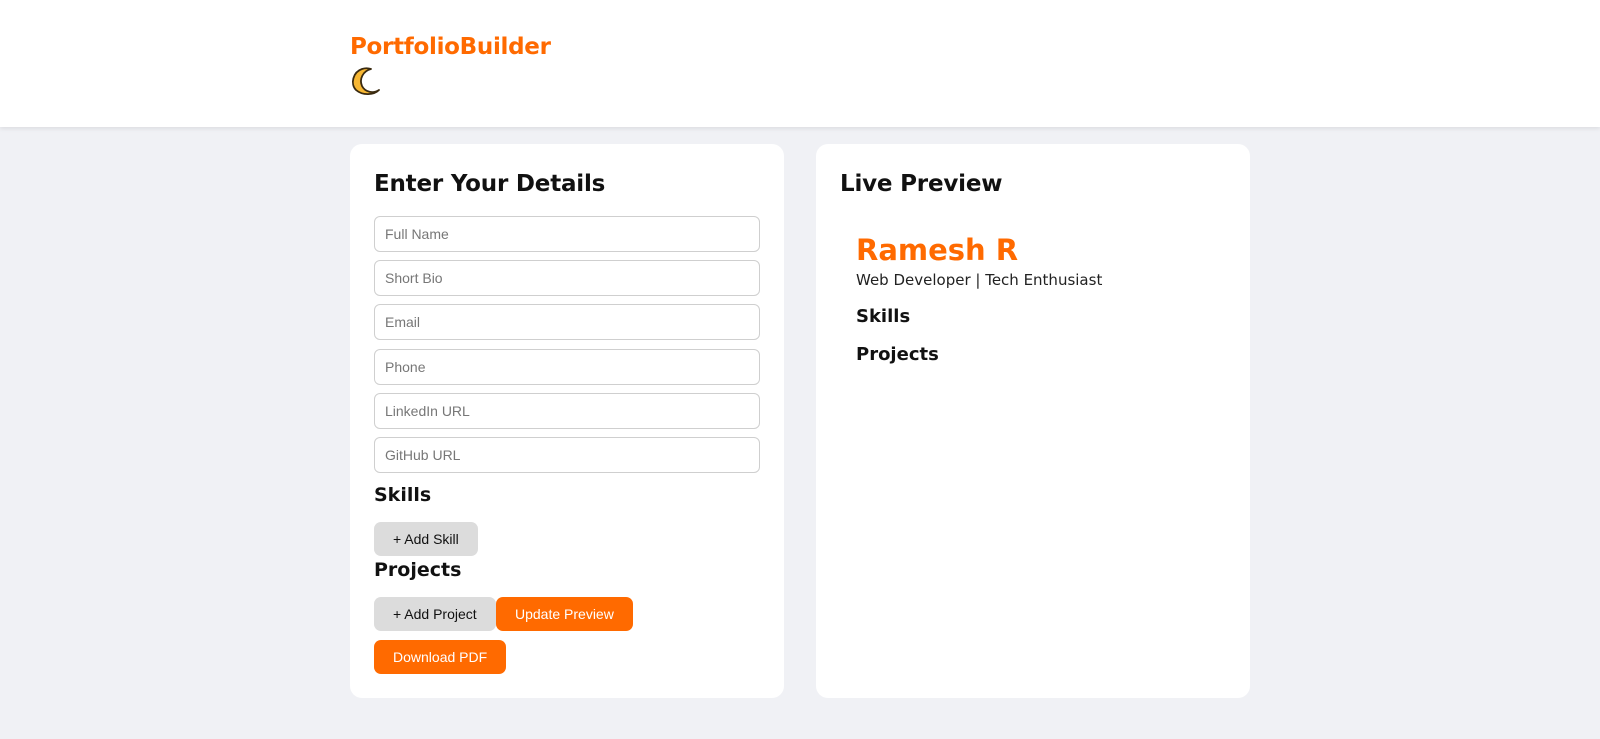  What do you see at coordinates (440, 657) in the screenshot?
I see `download-pdf-button: Download PDF` at bounding box center [440, 657].